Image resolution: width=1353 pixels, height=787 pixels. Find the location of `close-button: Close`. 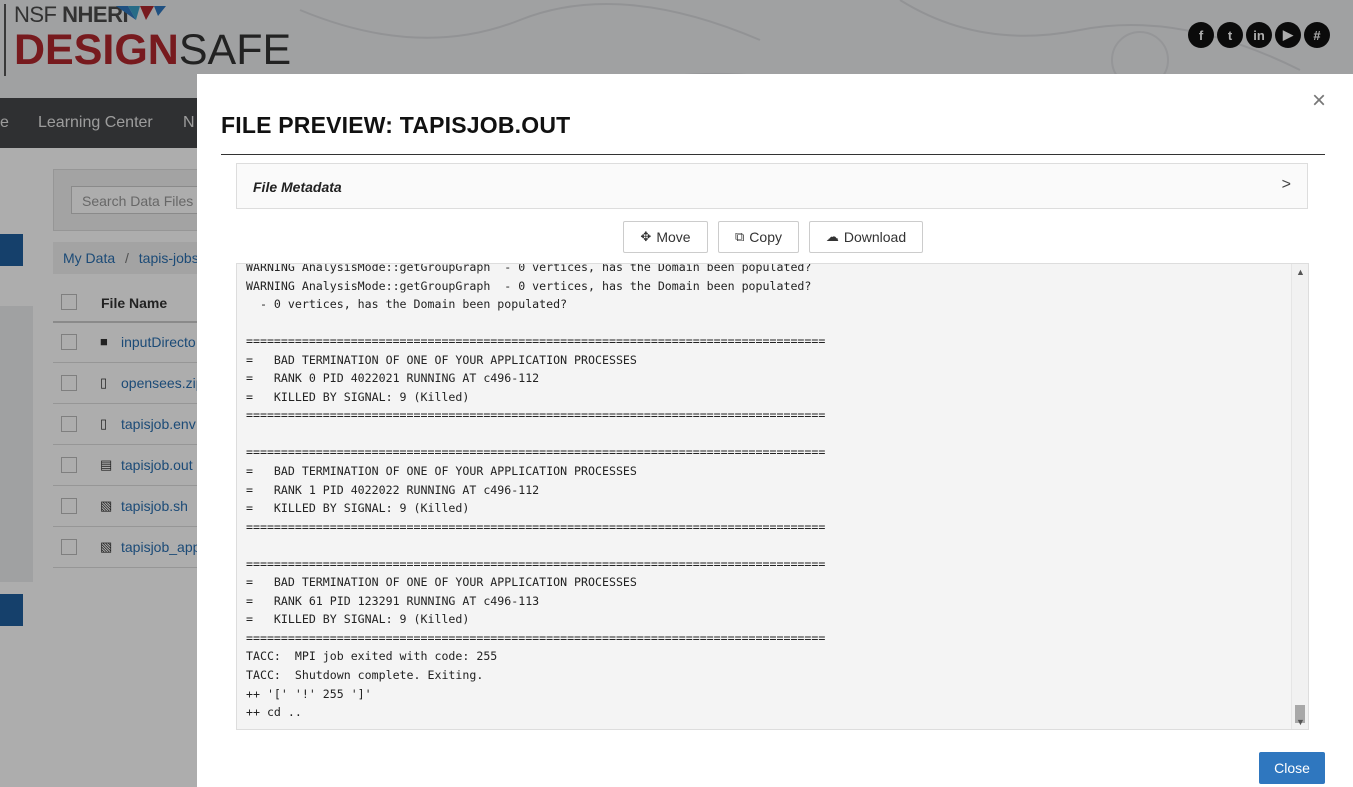

close-button: Close is located at coordinates (1292, 768).